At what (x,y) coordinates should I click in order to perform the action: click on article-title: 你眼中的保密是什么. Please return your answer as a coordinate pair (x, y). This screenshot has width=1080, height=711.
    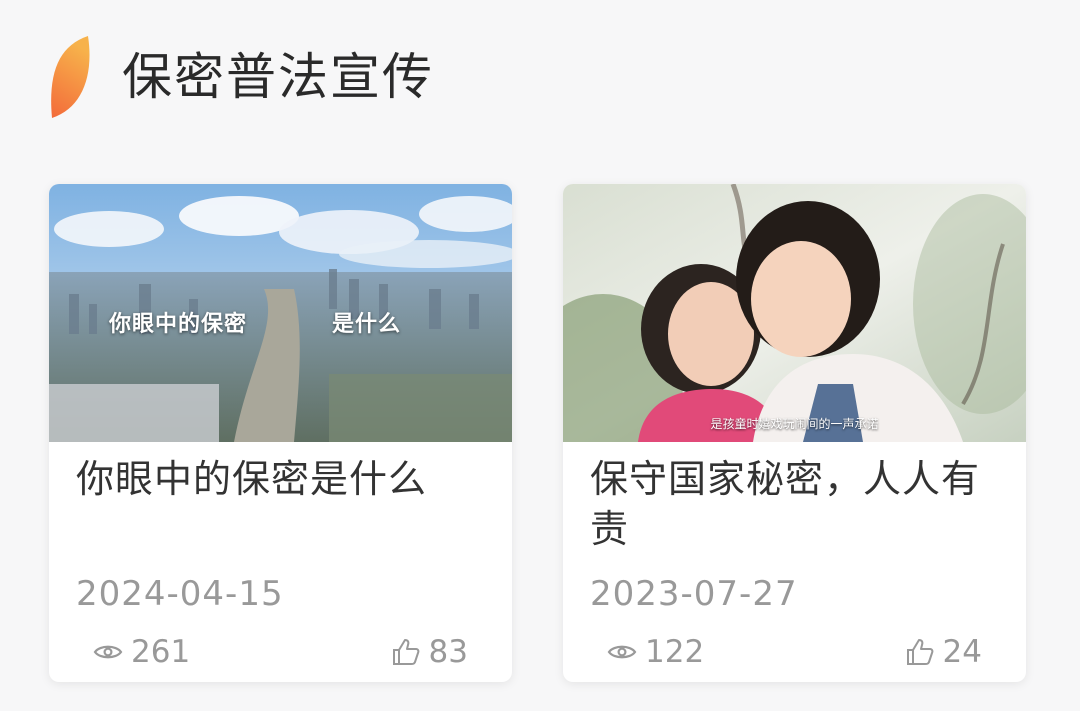
    Looking at the image, I should click on (282, 479).